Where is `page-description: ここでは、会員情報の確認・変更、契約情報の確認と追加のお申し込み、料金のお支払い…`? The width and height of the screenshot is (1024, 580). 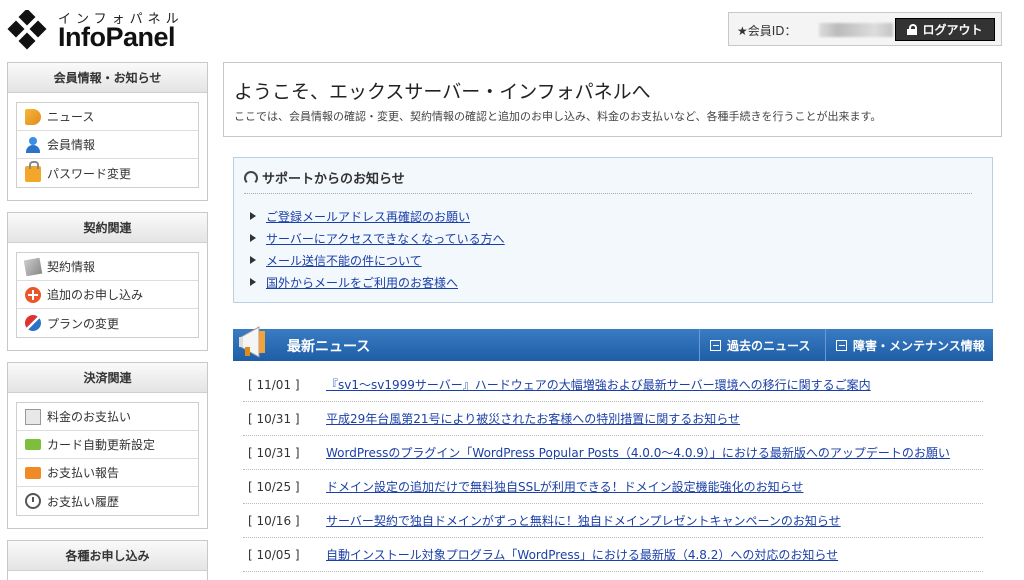 page-description: ここでは、会員情報の確認・変更、契約情報の確認と追加のお申し込み、料金のお支払い… is located at coordinates (558, 116).